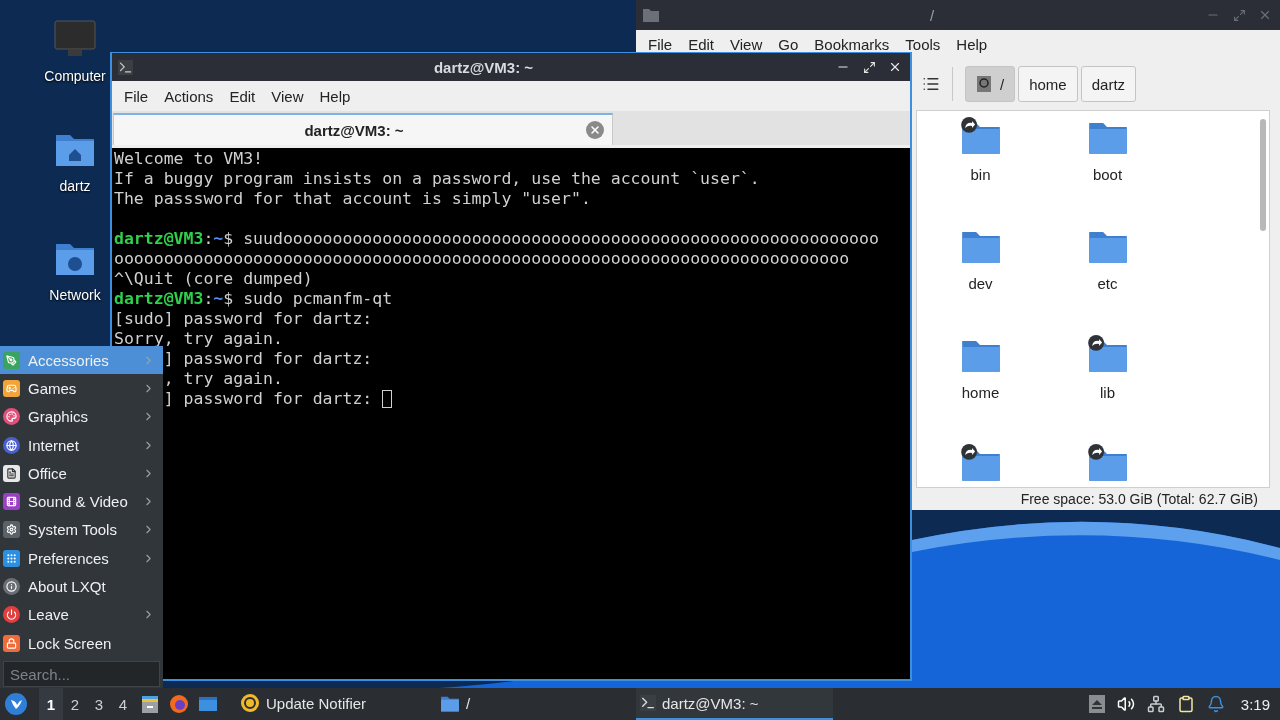 The width and height of the screenshot is (1280, 720). What do you see at coordinates (651, 15) in the screenshot?
I see `folder-icon` at bounding box center [651, 15].